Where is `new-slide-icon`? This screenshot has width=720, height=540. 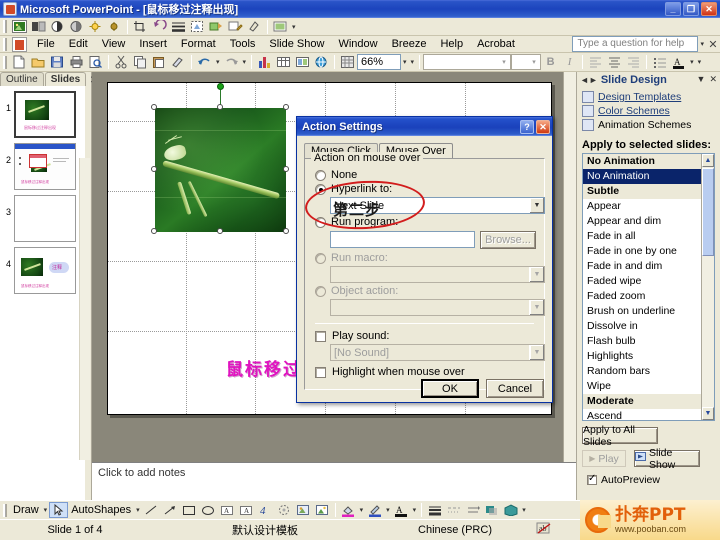 new-slide-icon is located at coordinates (302, 62).